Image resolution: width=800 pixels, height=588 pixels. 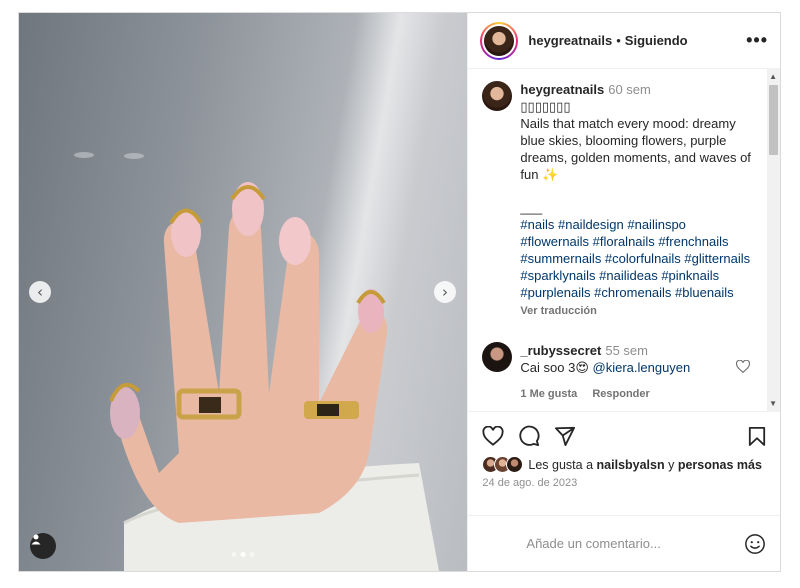 I want to click on emoji-smiley-icon, so click(x=755, y=544).